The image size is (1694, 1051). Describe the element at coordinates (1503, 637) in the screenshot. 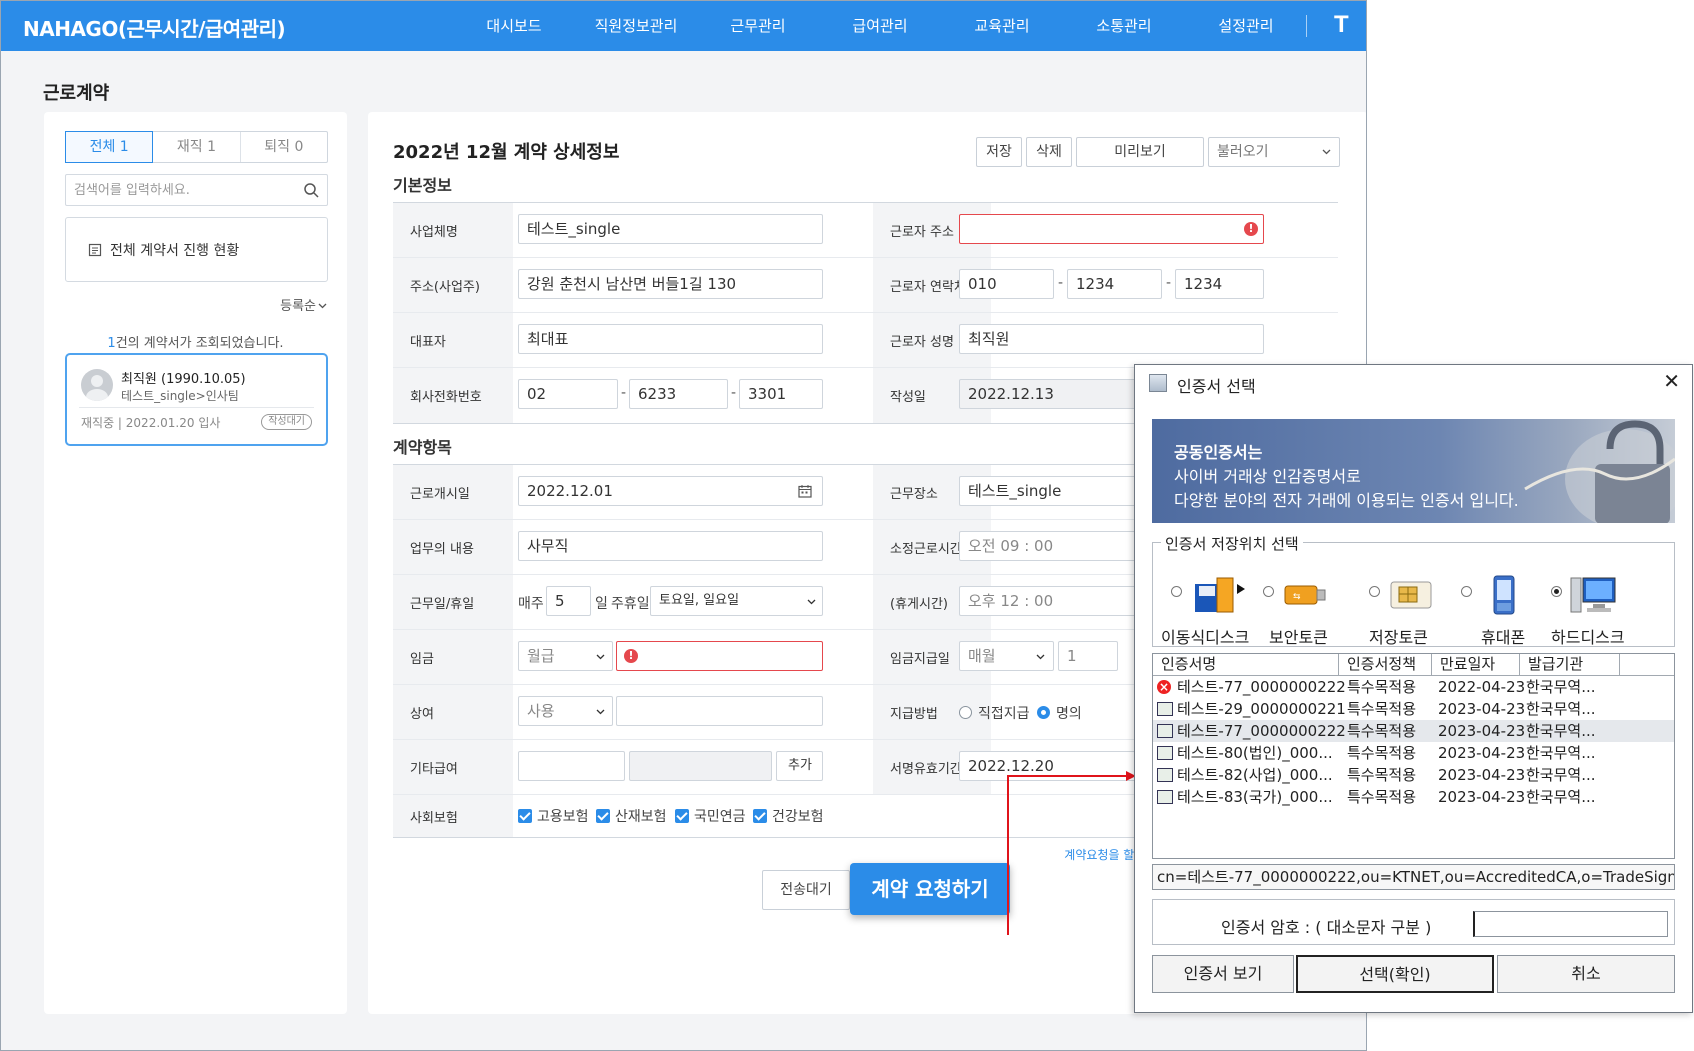

I see `mobile-phone-label: 휴대폰` at that location.